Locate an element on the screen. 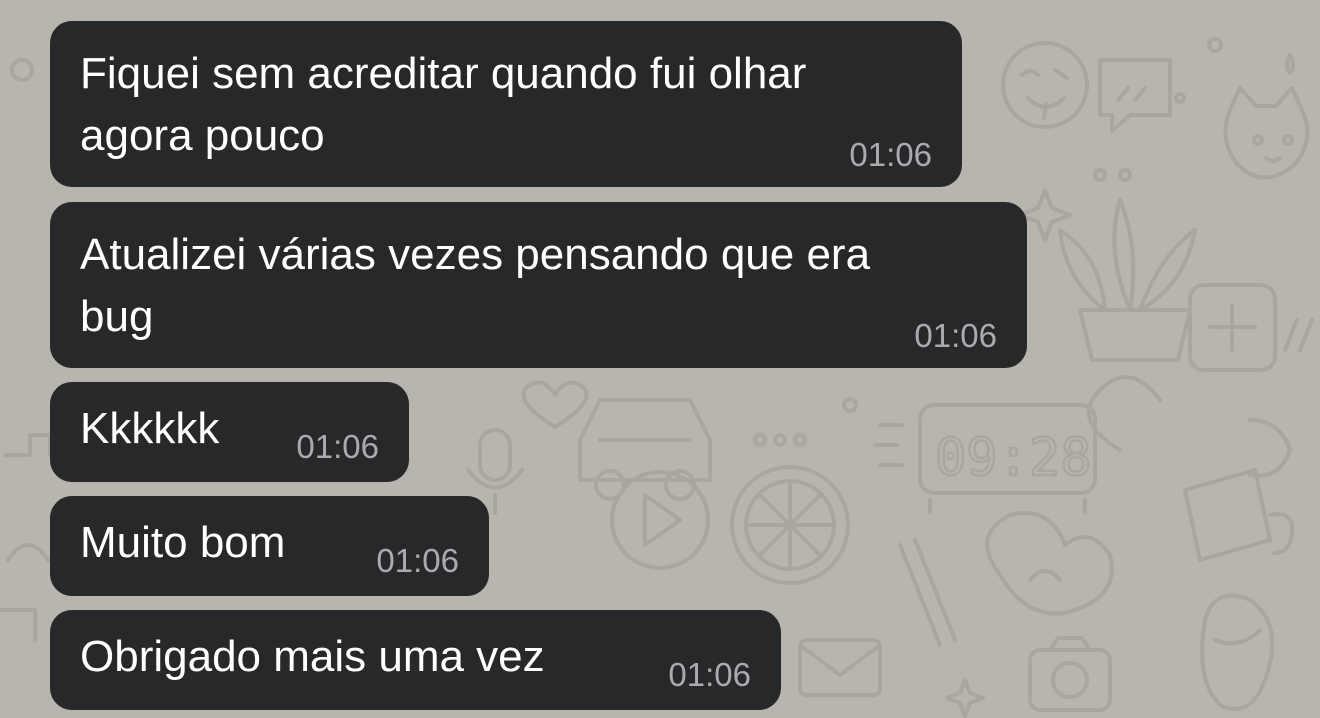  message-bubble: Kkkkkk 01:06 is located at coordinates (229, 432).